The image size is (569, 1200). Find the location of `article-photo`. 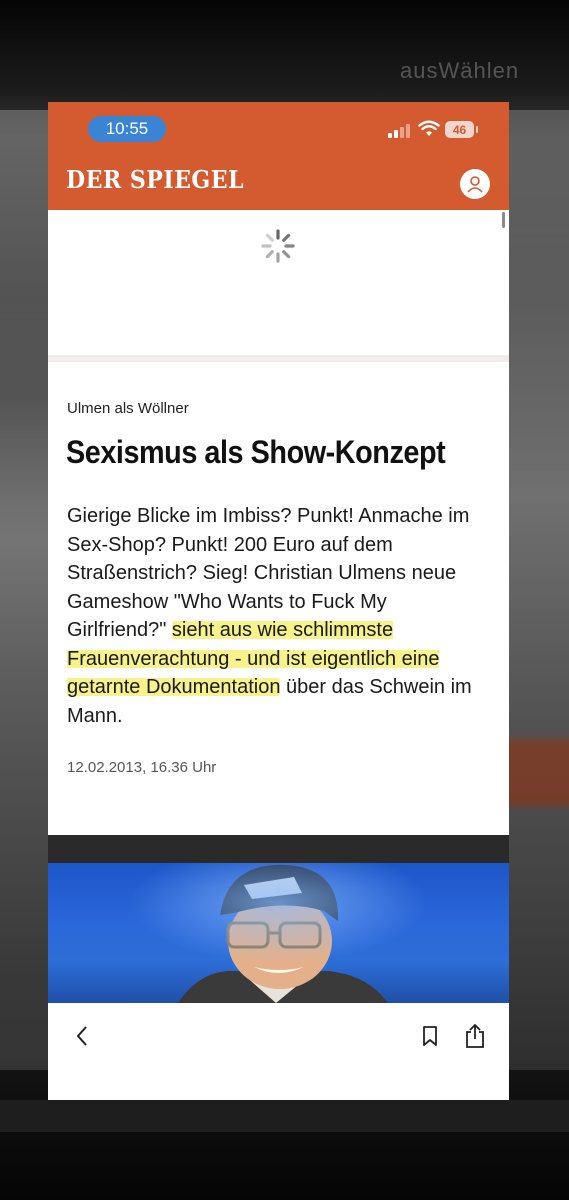

article-photo is located at coordinates (278, 933).